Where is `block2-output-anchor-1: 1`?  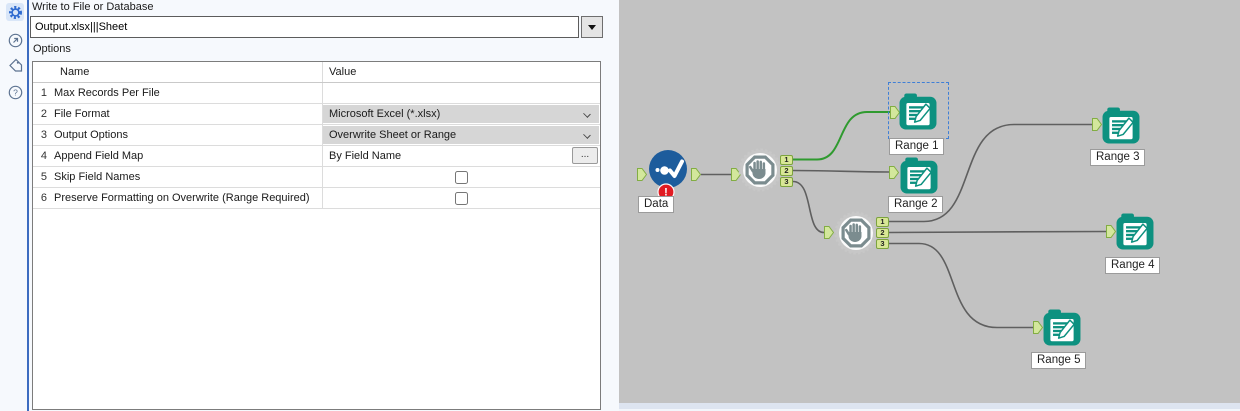
block2-output-anchor-1: 1 is located at coordinates (882, 222).